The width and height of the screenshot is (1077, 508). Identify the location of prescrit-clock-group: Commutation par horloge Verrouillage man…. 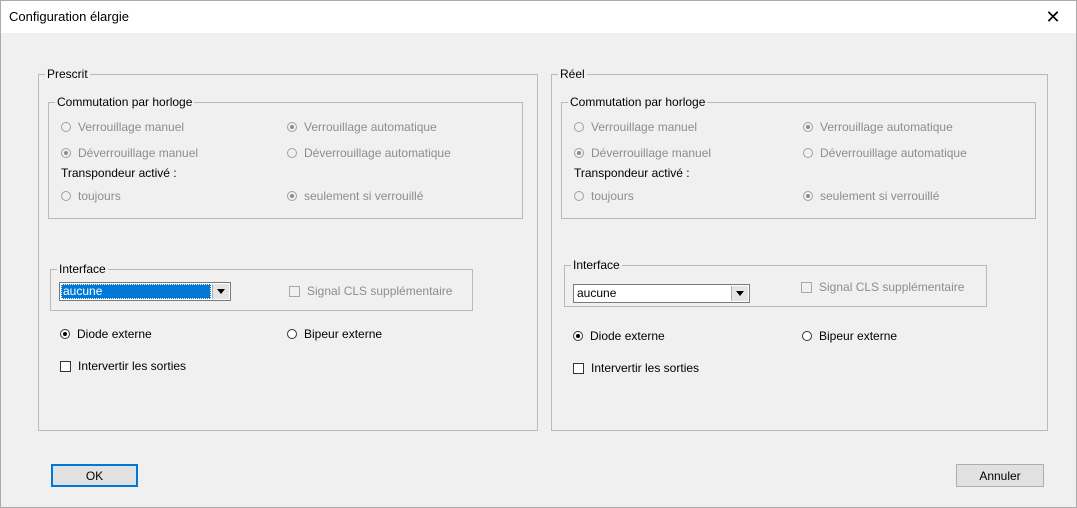
(285, 157).